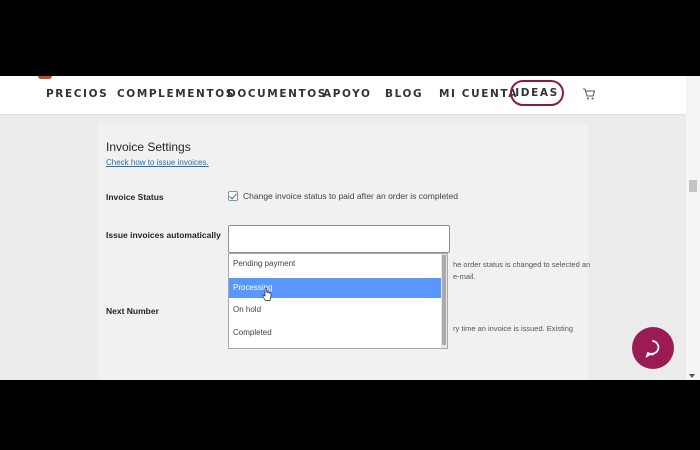 The image size is (700, 450). What do you see at coordinates (135, 197) in the screenshot?
I see `invoice-status-label: Invoice Status` at bounding box center [135, 197].